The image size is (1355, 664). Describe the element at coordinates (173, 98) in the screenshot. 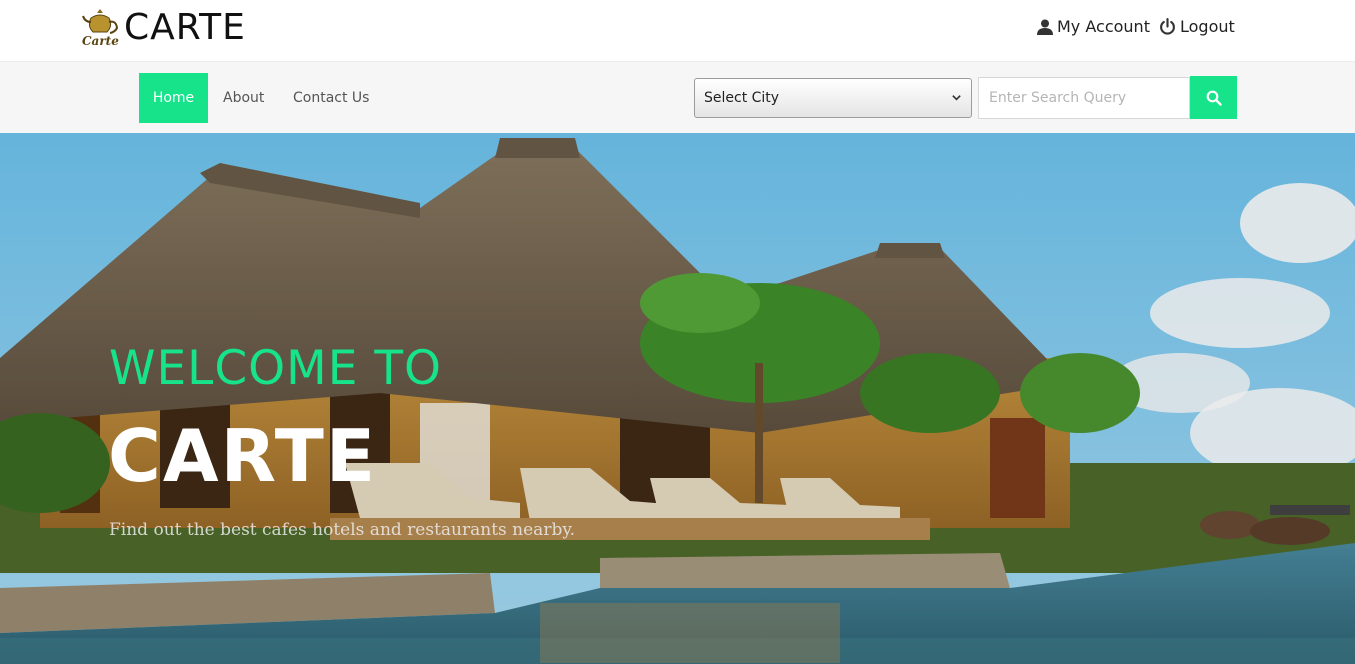

I see `nav-item-home: Home` at that location.